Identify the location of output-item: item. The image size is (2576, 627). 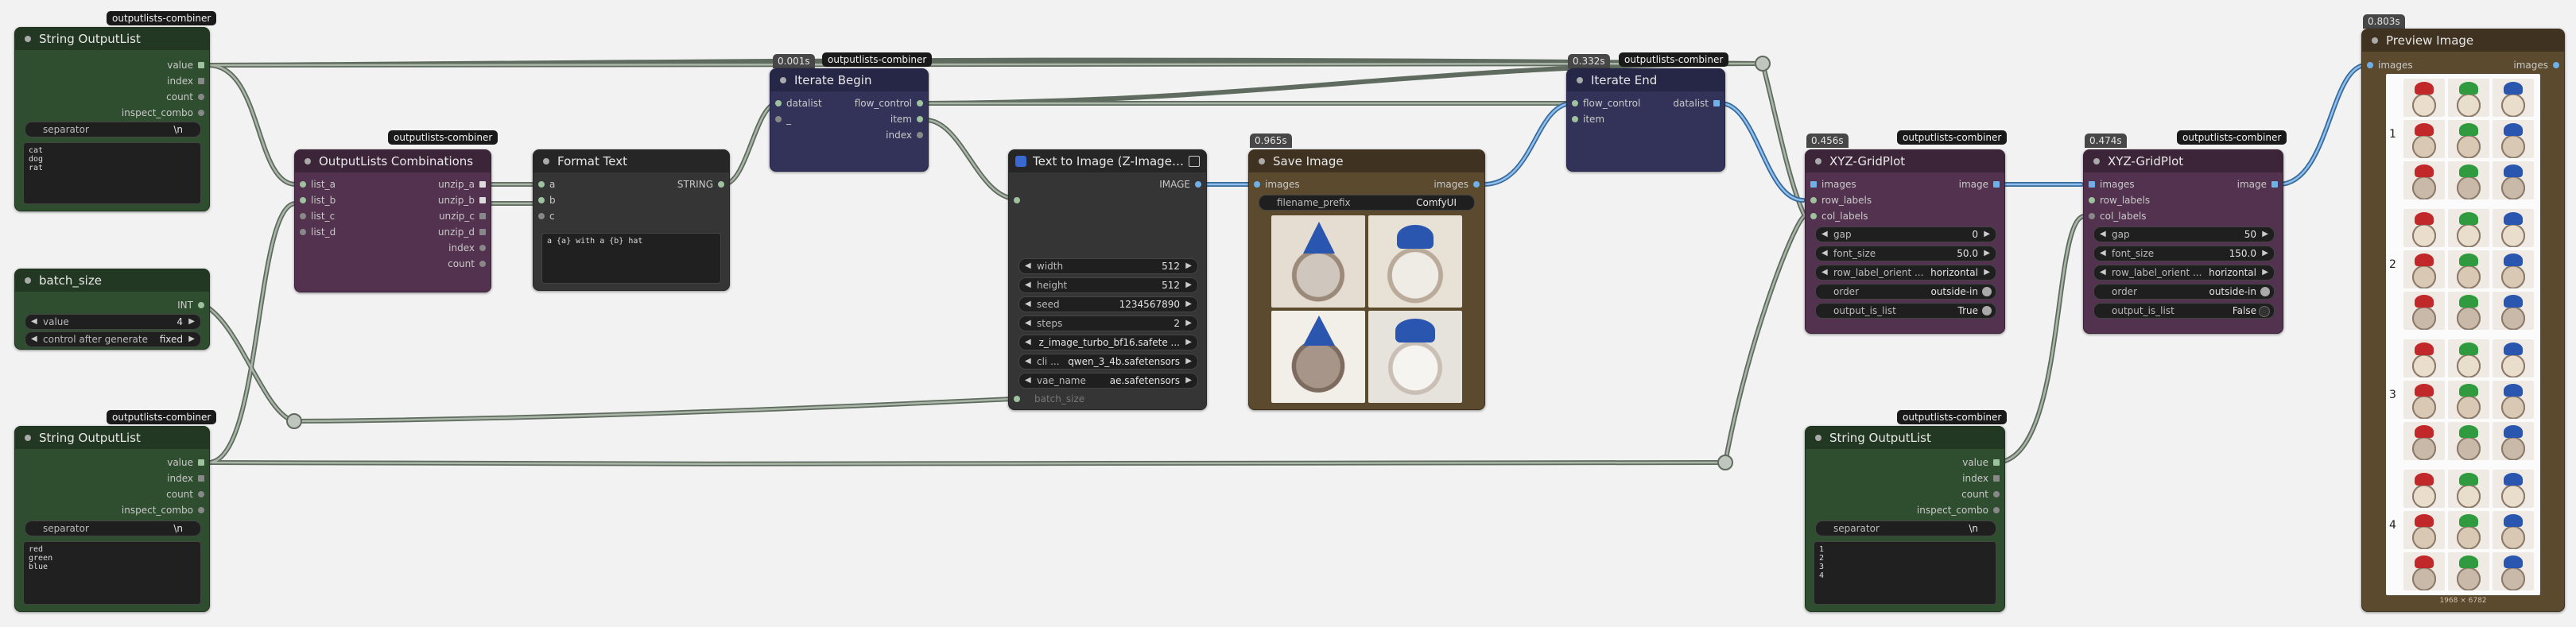
(909, 119).